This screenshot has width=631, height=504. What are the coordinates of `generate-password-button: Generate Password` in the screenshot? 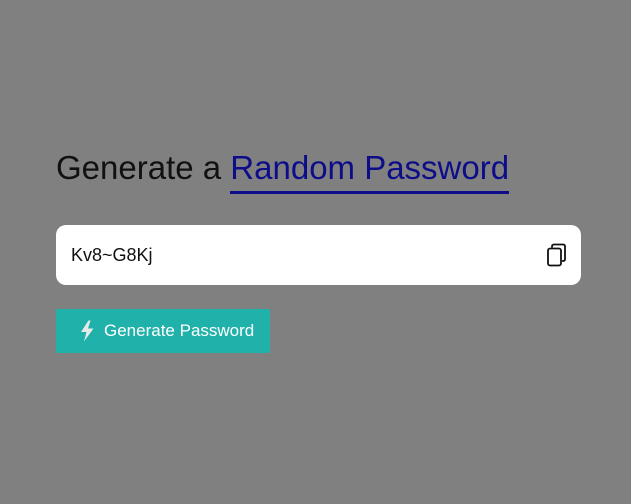 It's located at (163, 331).